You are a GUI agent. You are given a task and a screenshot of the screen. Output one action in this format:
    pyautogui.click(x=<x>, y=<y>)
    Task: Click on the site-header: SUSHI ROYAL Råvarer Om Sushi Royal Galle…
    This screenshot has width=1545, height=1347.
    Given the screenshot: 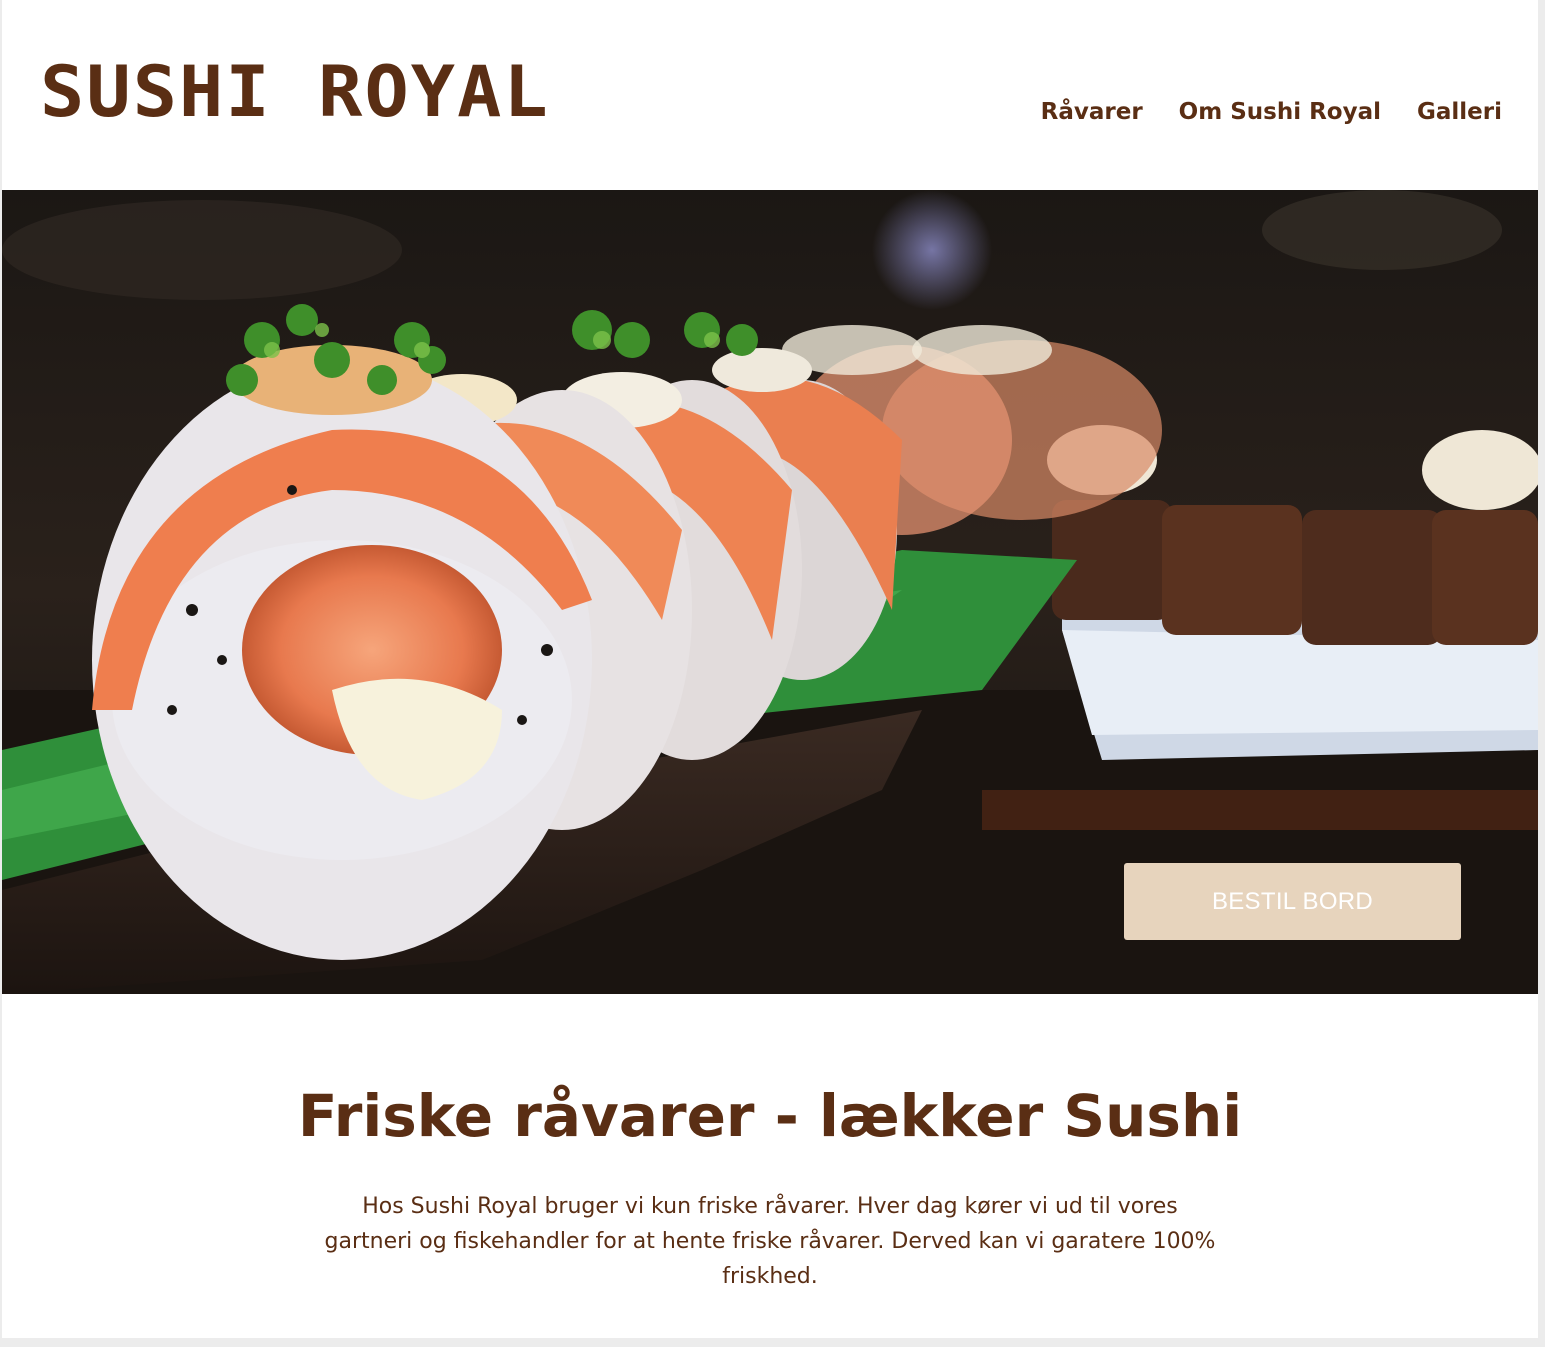 What is the action you would take?
    pyautogui.click(x=770, y=95)
    